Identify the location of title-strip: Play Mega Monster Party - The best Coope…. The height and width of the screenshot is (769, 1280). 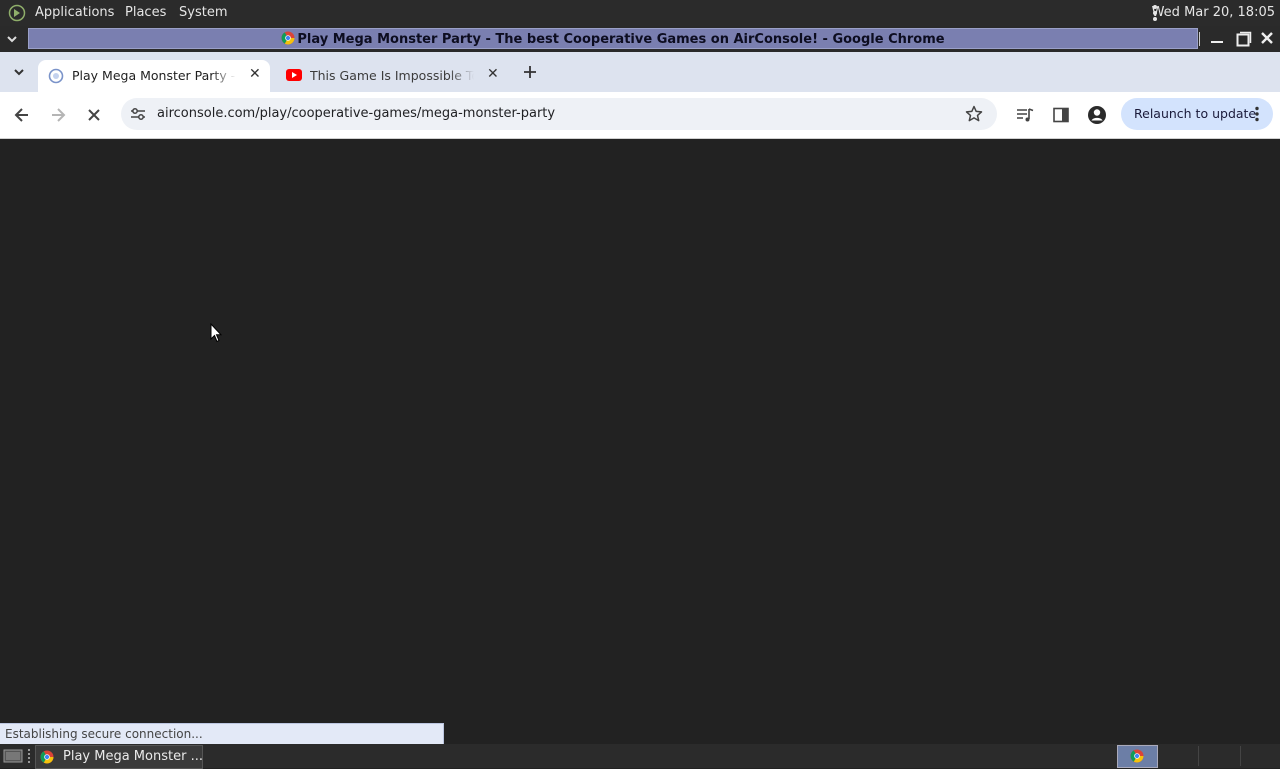
(613, 38).